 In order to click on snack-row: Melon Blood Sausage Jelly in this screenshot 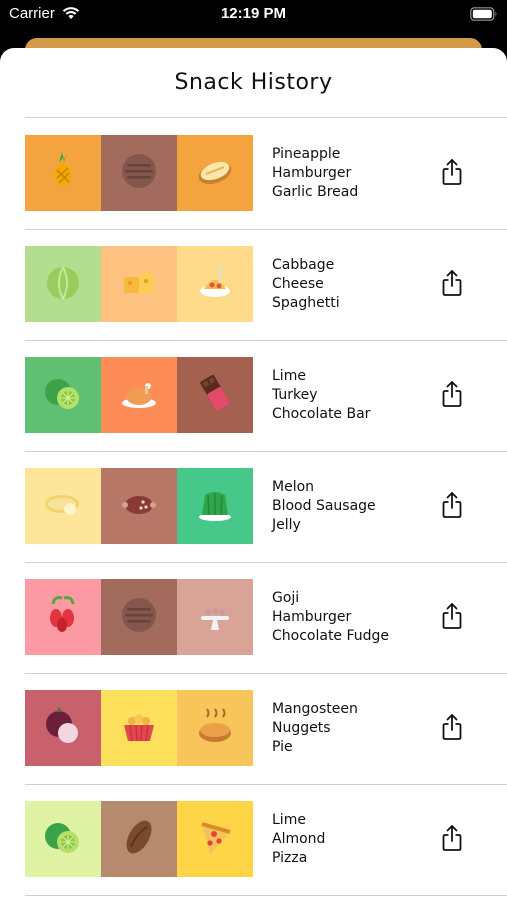, I will do `click(266, 506)`.